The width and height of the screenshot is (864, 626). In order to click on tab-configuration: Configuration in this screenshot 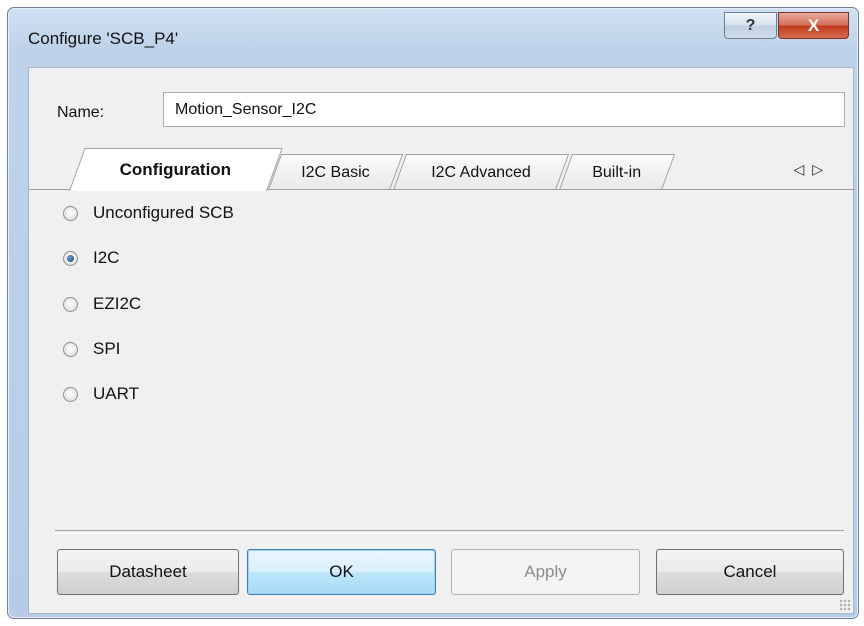, I will do `click(176, 169)`.